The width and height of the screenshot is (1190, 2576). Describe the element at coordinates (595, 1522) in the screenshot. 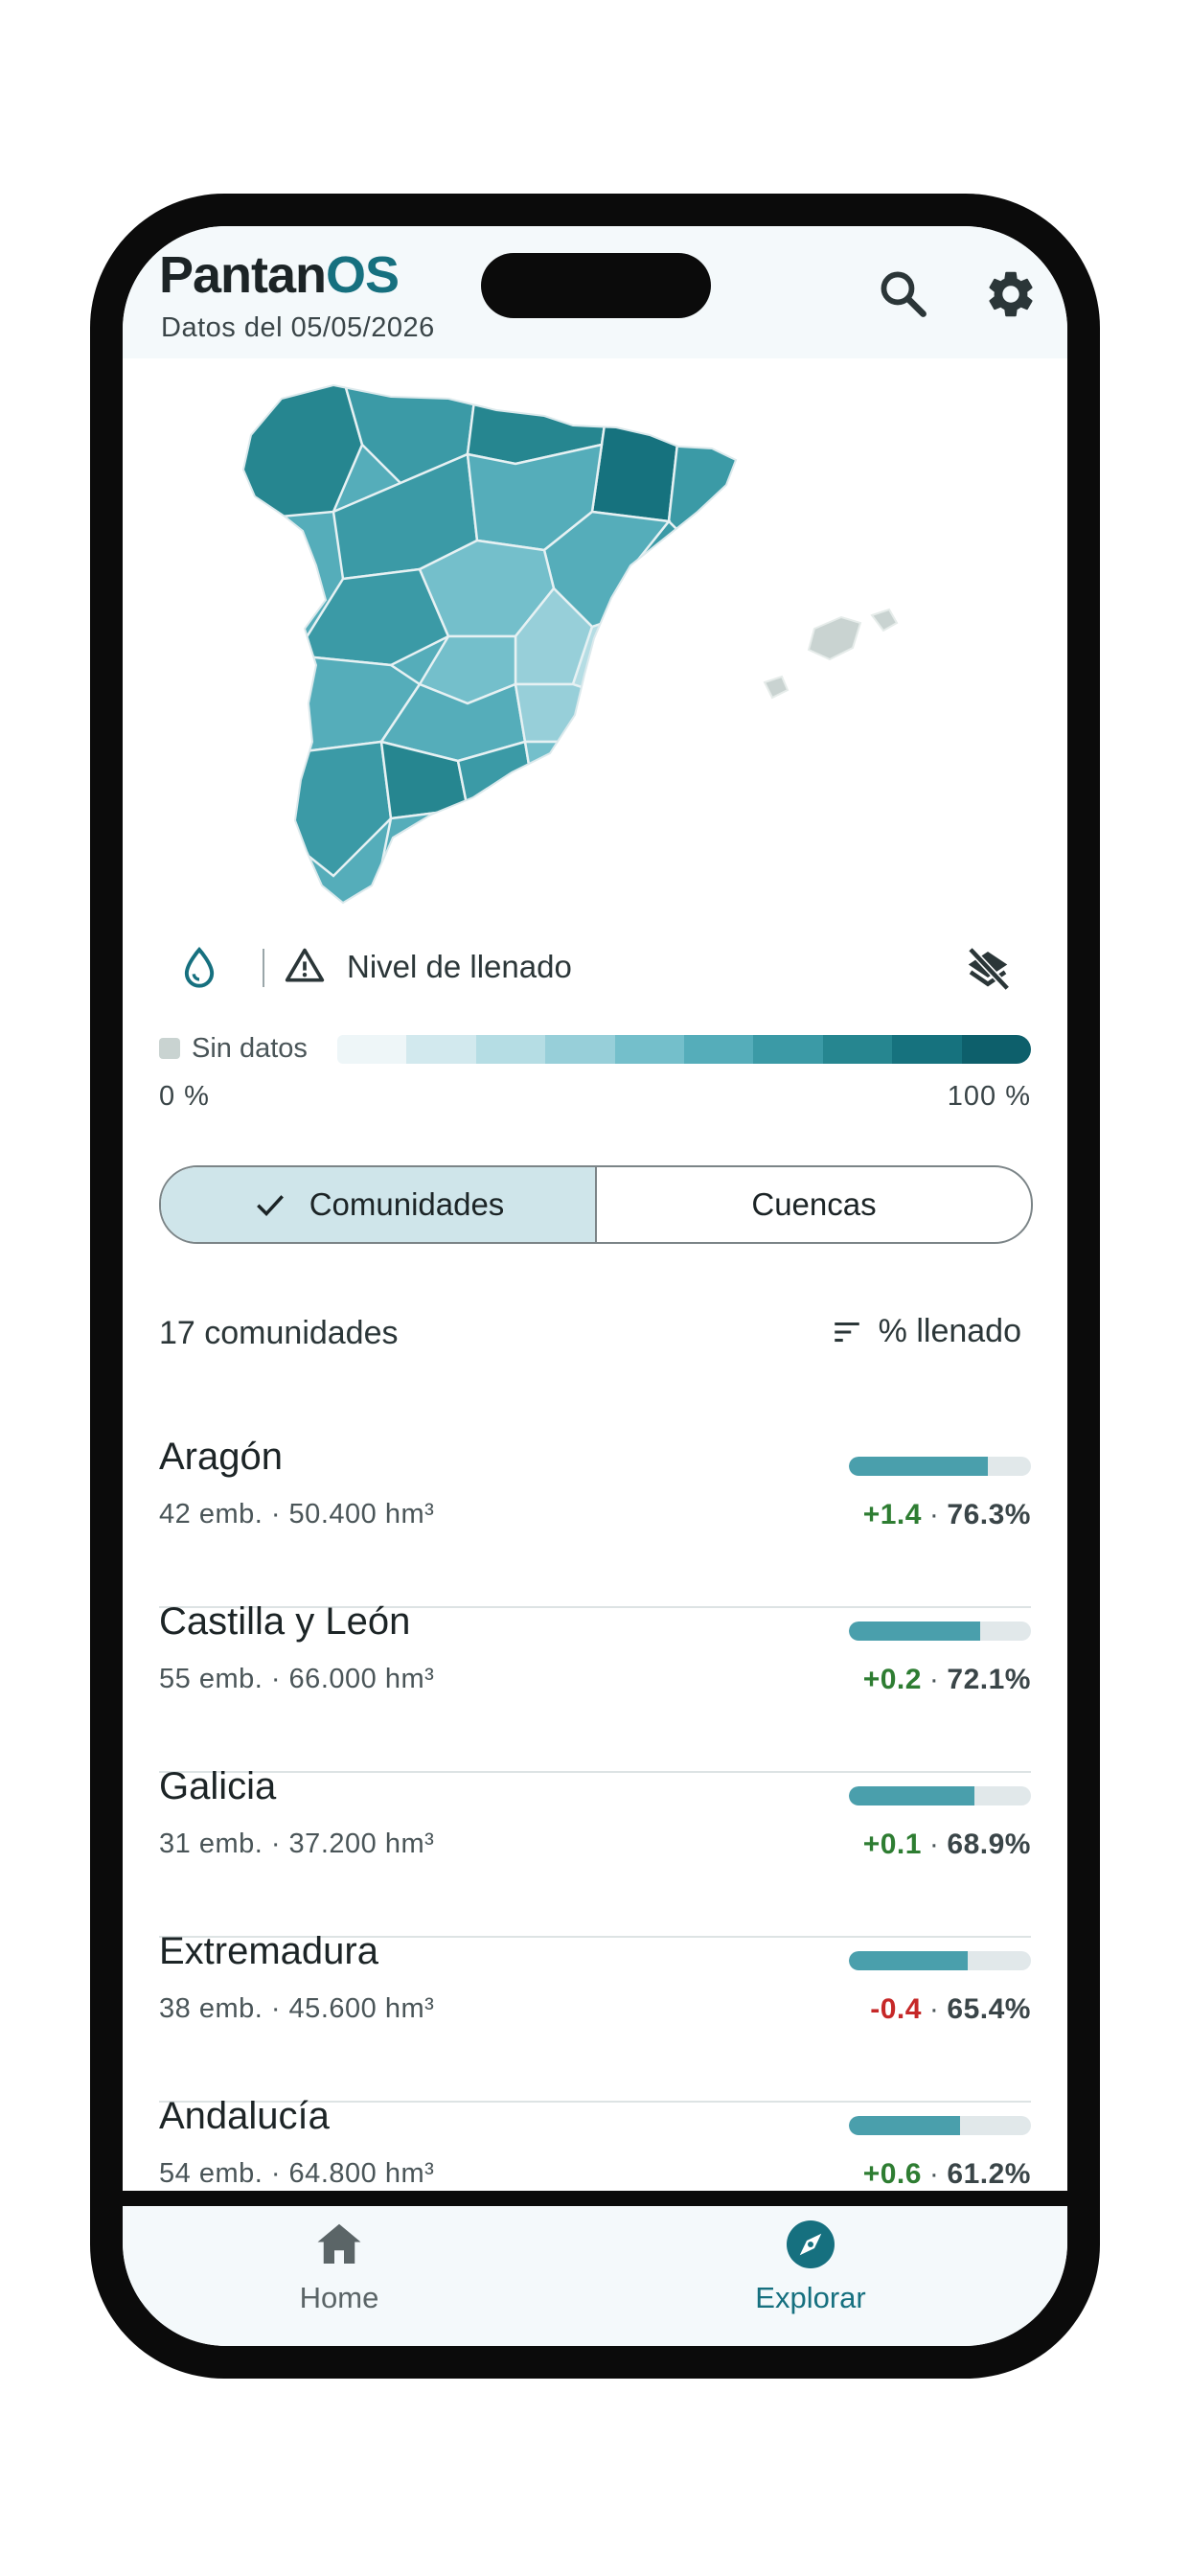

I see `list-item: Aragón 42 emb. · 50.400 hm³ +1.4 · 76.3%` at that location.